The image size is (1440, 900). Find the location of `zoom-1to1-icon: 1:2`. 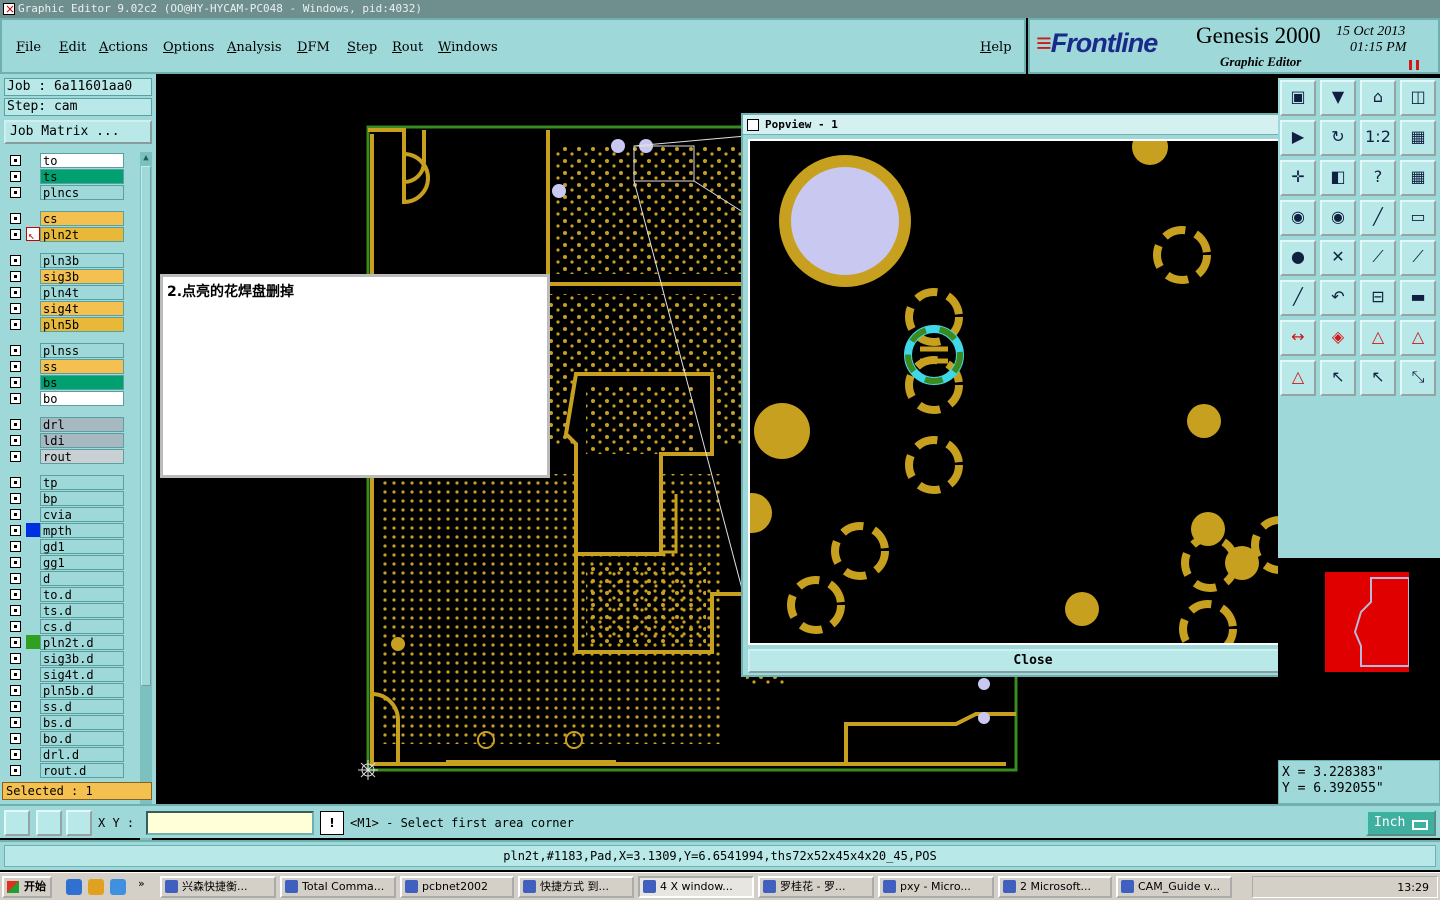

zoom-1to1-icon: 1:2 is located at coordinates (1378, 138).